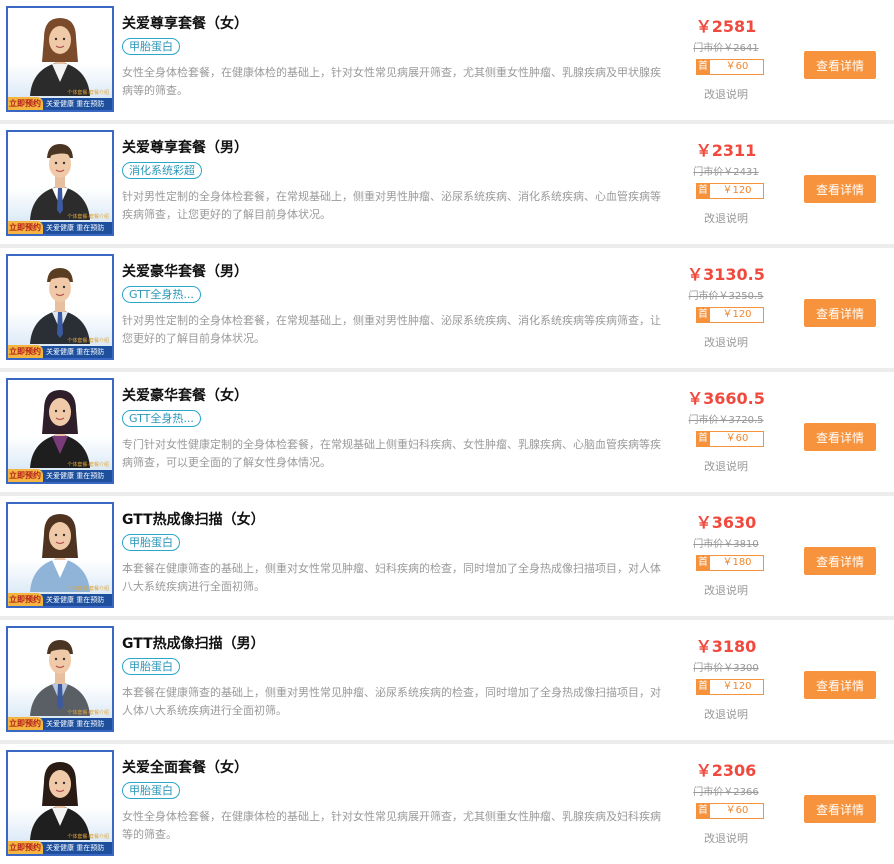 This screenshot has height=864, width=894. What do you see at coordinates (726, 668) in the screenshot?
I see `market-price: 门市价￥3300` at bounding box center [726, 668].